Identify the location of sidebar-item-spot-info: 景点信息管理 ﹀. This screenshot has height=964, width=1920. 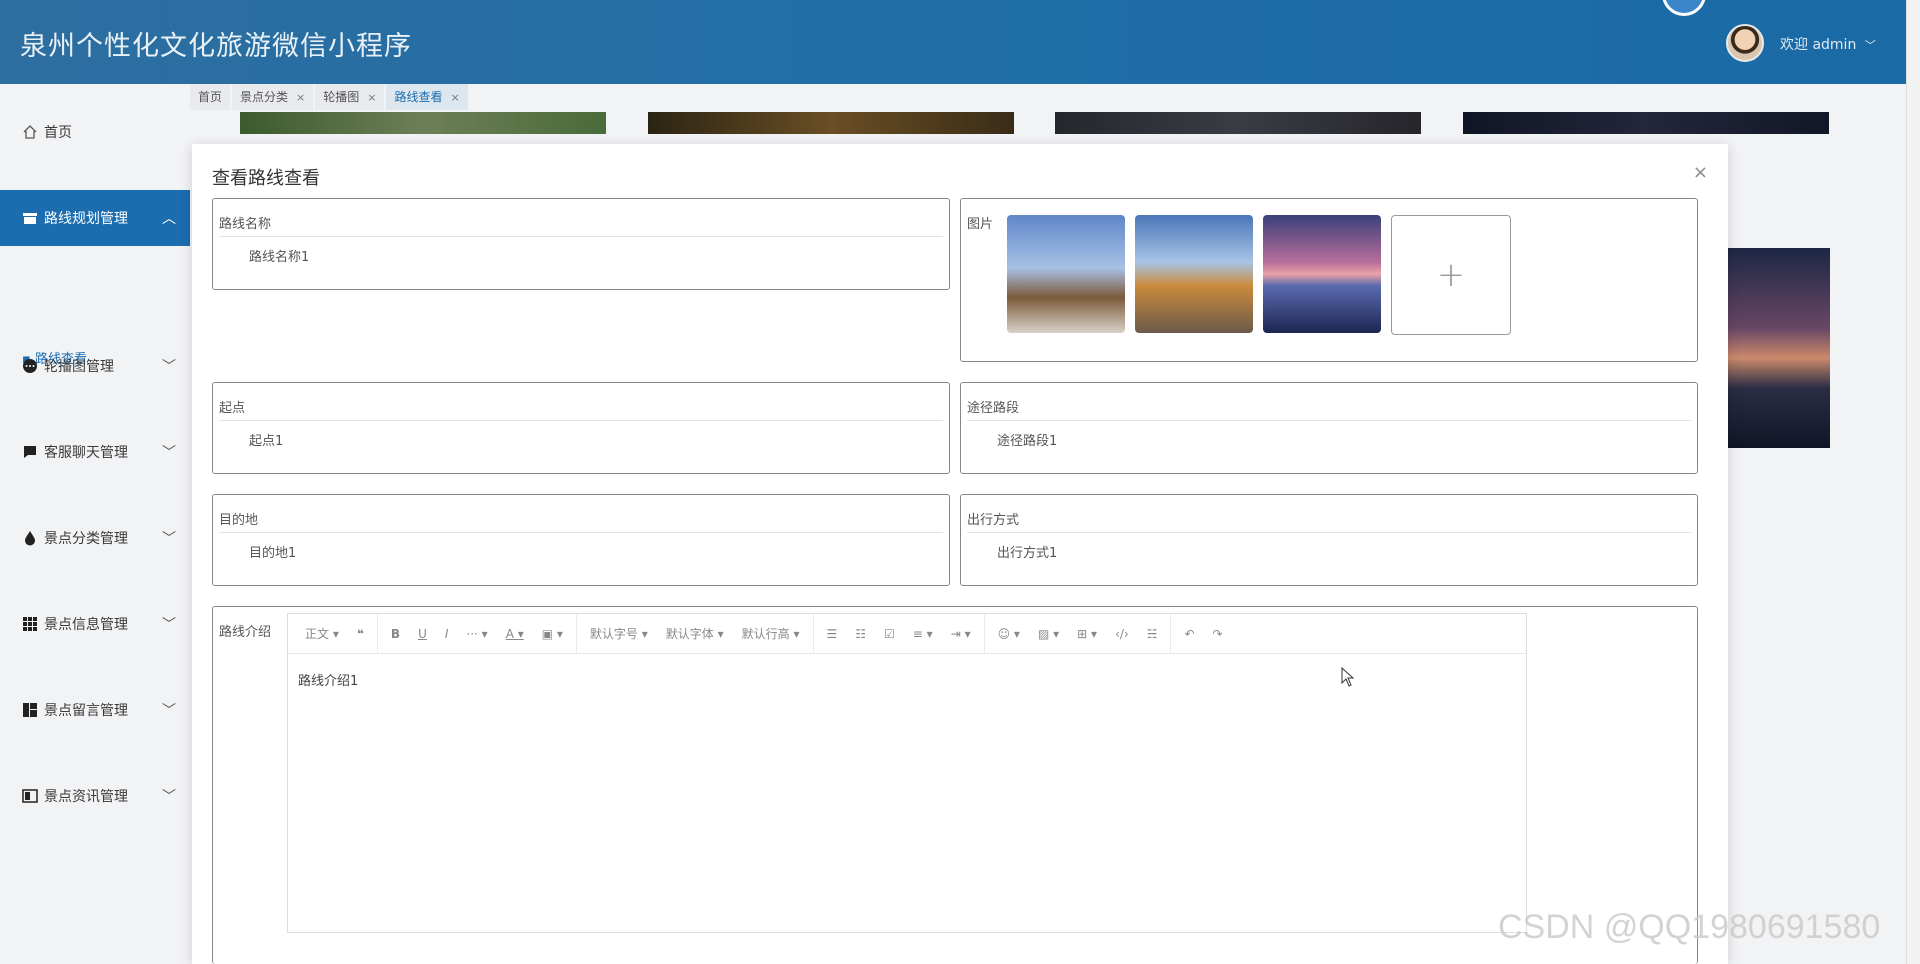
(95, 624).